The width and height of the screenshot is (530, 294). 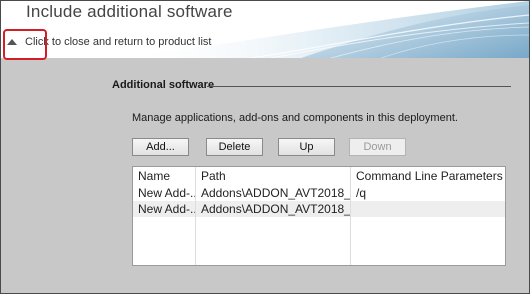 I want to click on column-header-parameters: Command Line Parameters, so click(x=428, y=176).